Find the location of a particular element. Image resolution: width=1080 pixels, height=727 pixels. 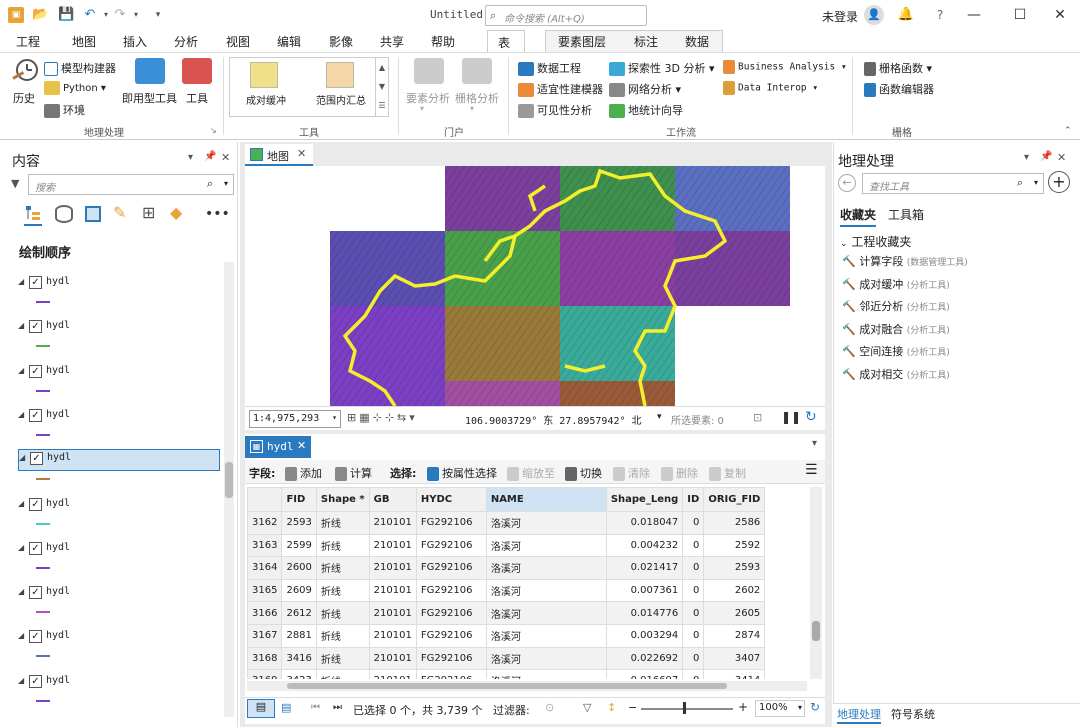

table-refresh-icon: ↻ is located at coordinates (815, 707).